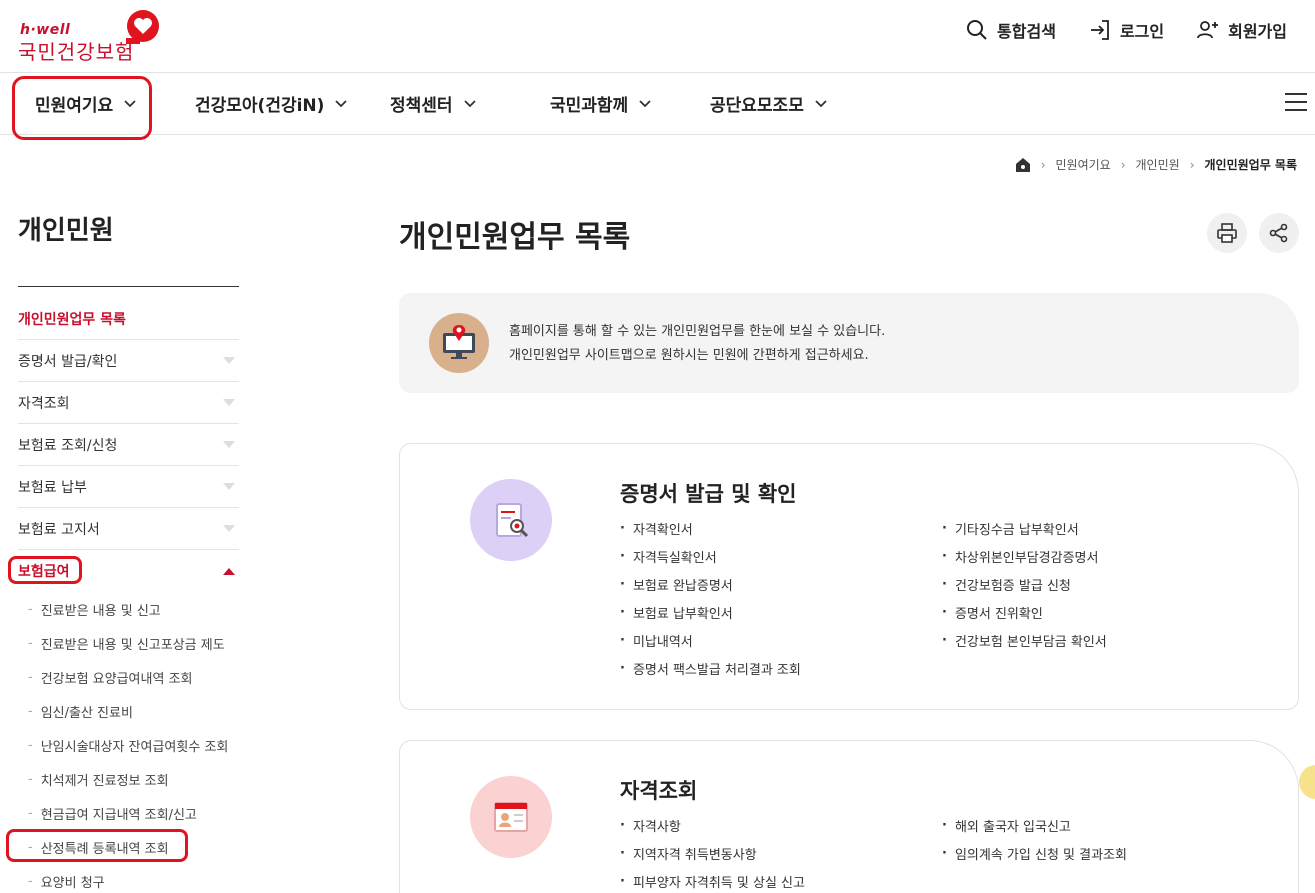  Describe the element at coordinates (657, 36) in the screenshot. I see `top-header: h·well 국민건강보험 통합검색 로그인 회원가입` at that location.